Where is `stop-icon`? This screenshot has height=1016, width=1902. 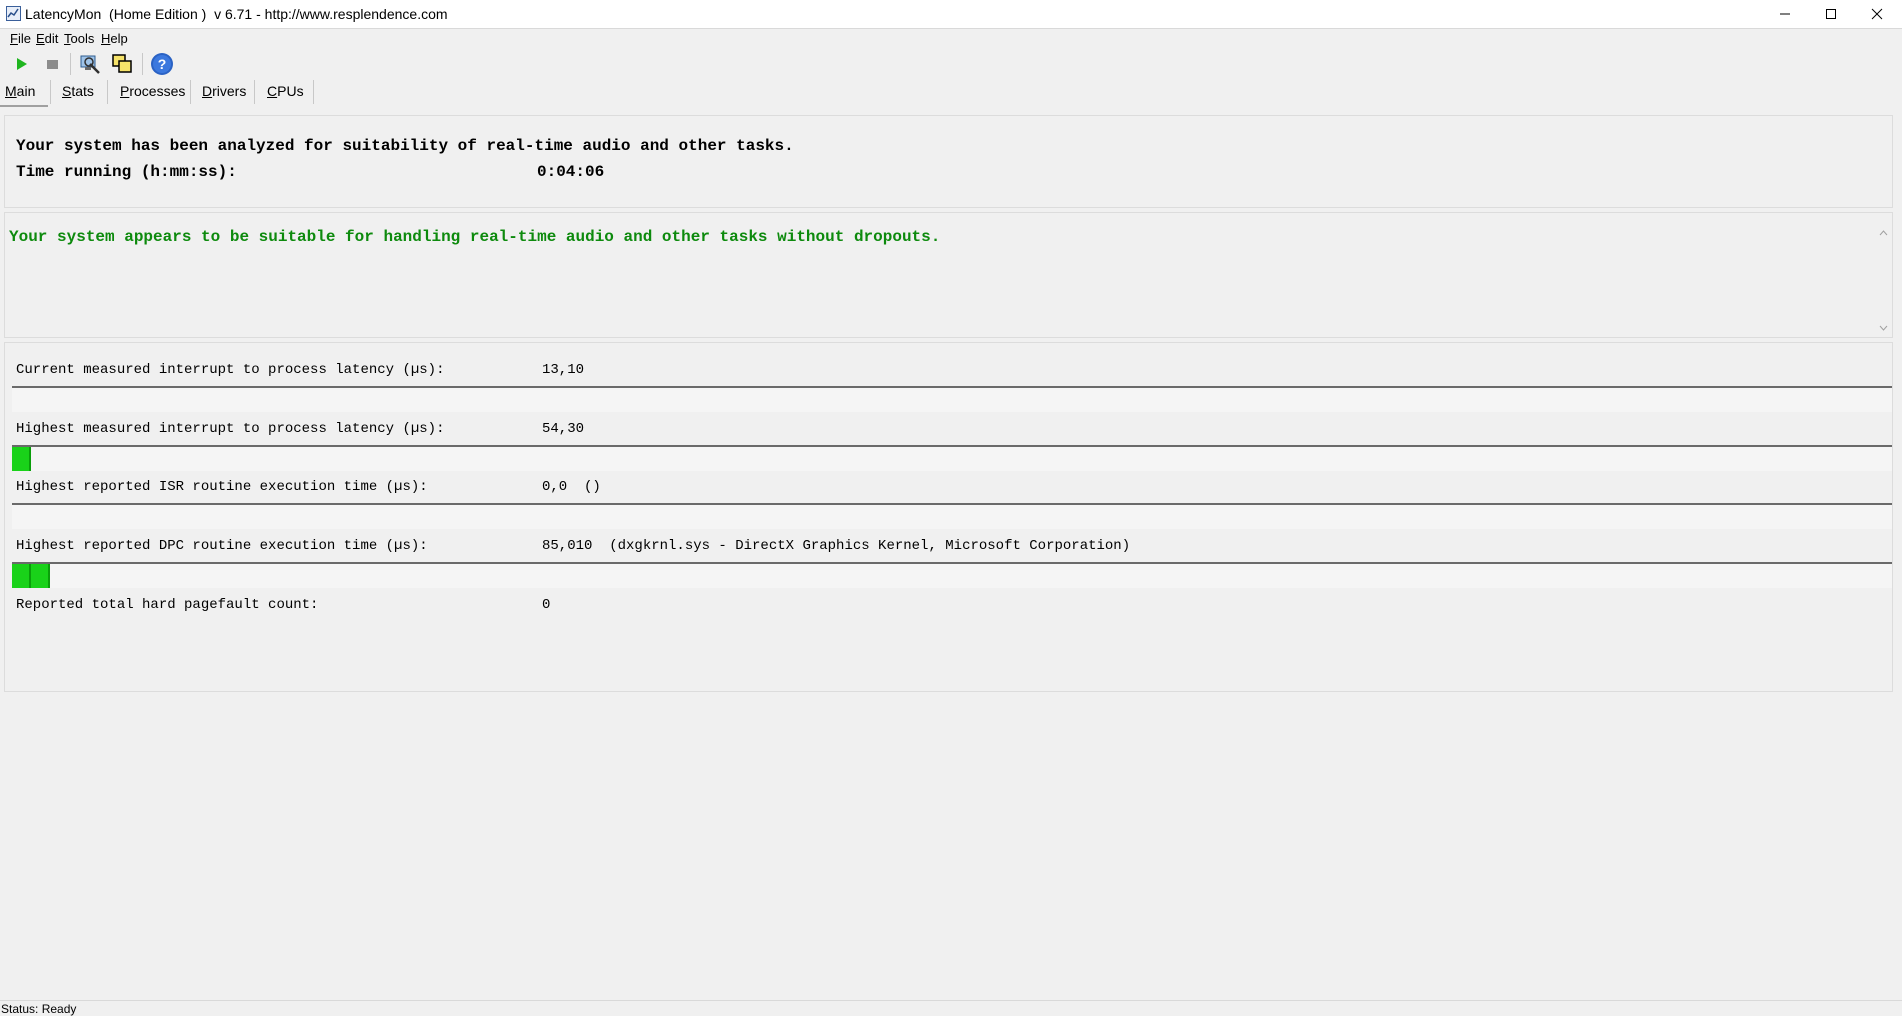 stop-icon is located at coordinates (52, 64).